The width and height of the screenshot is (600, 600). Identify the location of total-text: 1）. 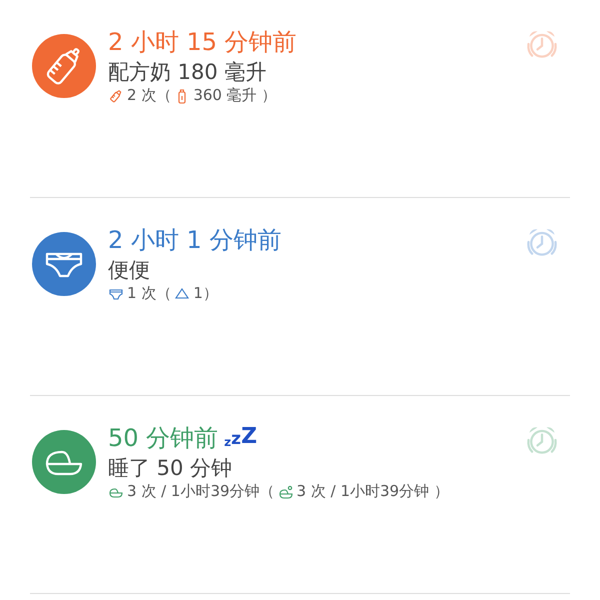
(205, 293).